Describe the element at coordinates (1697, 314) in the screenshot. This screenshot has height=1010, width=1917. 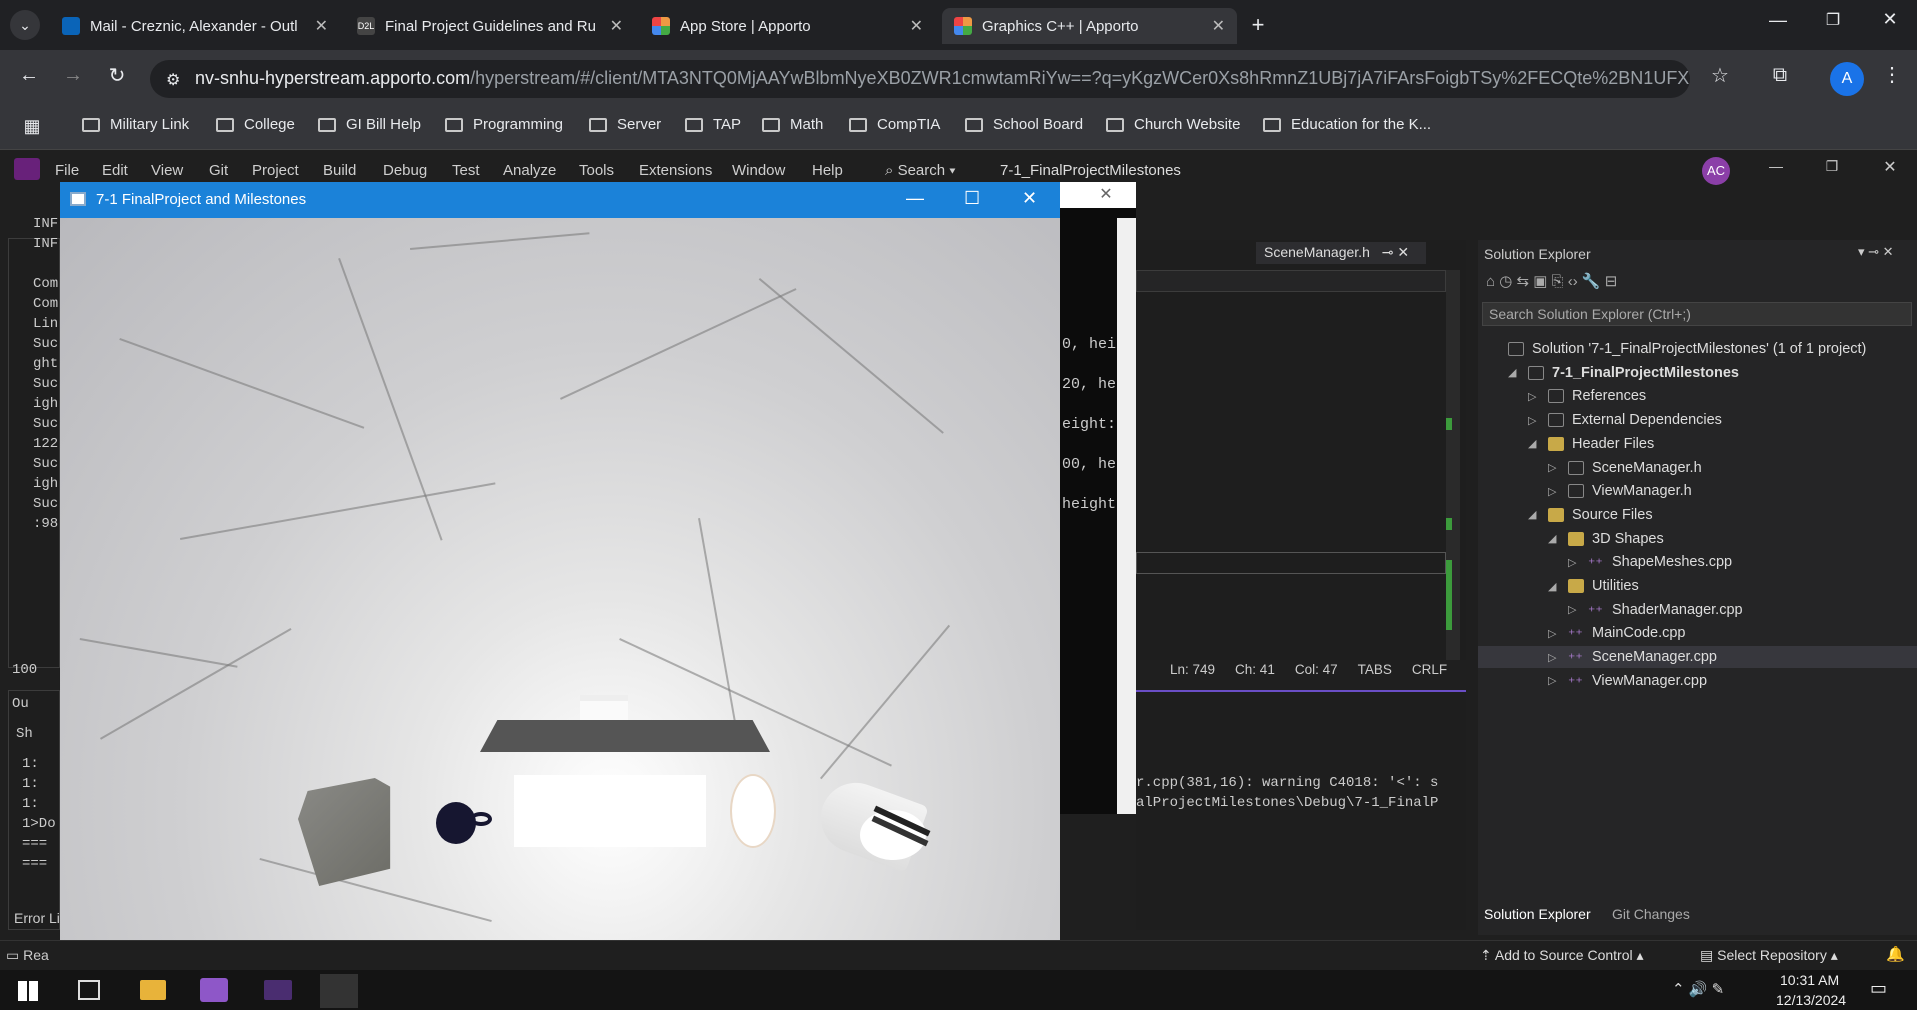
I see `solution-search-input: Search Solution Explorer (Ctrl+;)` at that location.